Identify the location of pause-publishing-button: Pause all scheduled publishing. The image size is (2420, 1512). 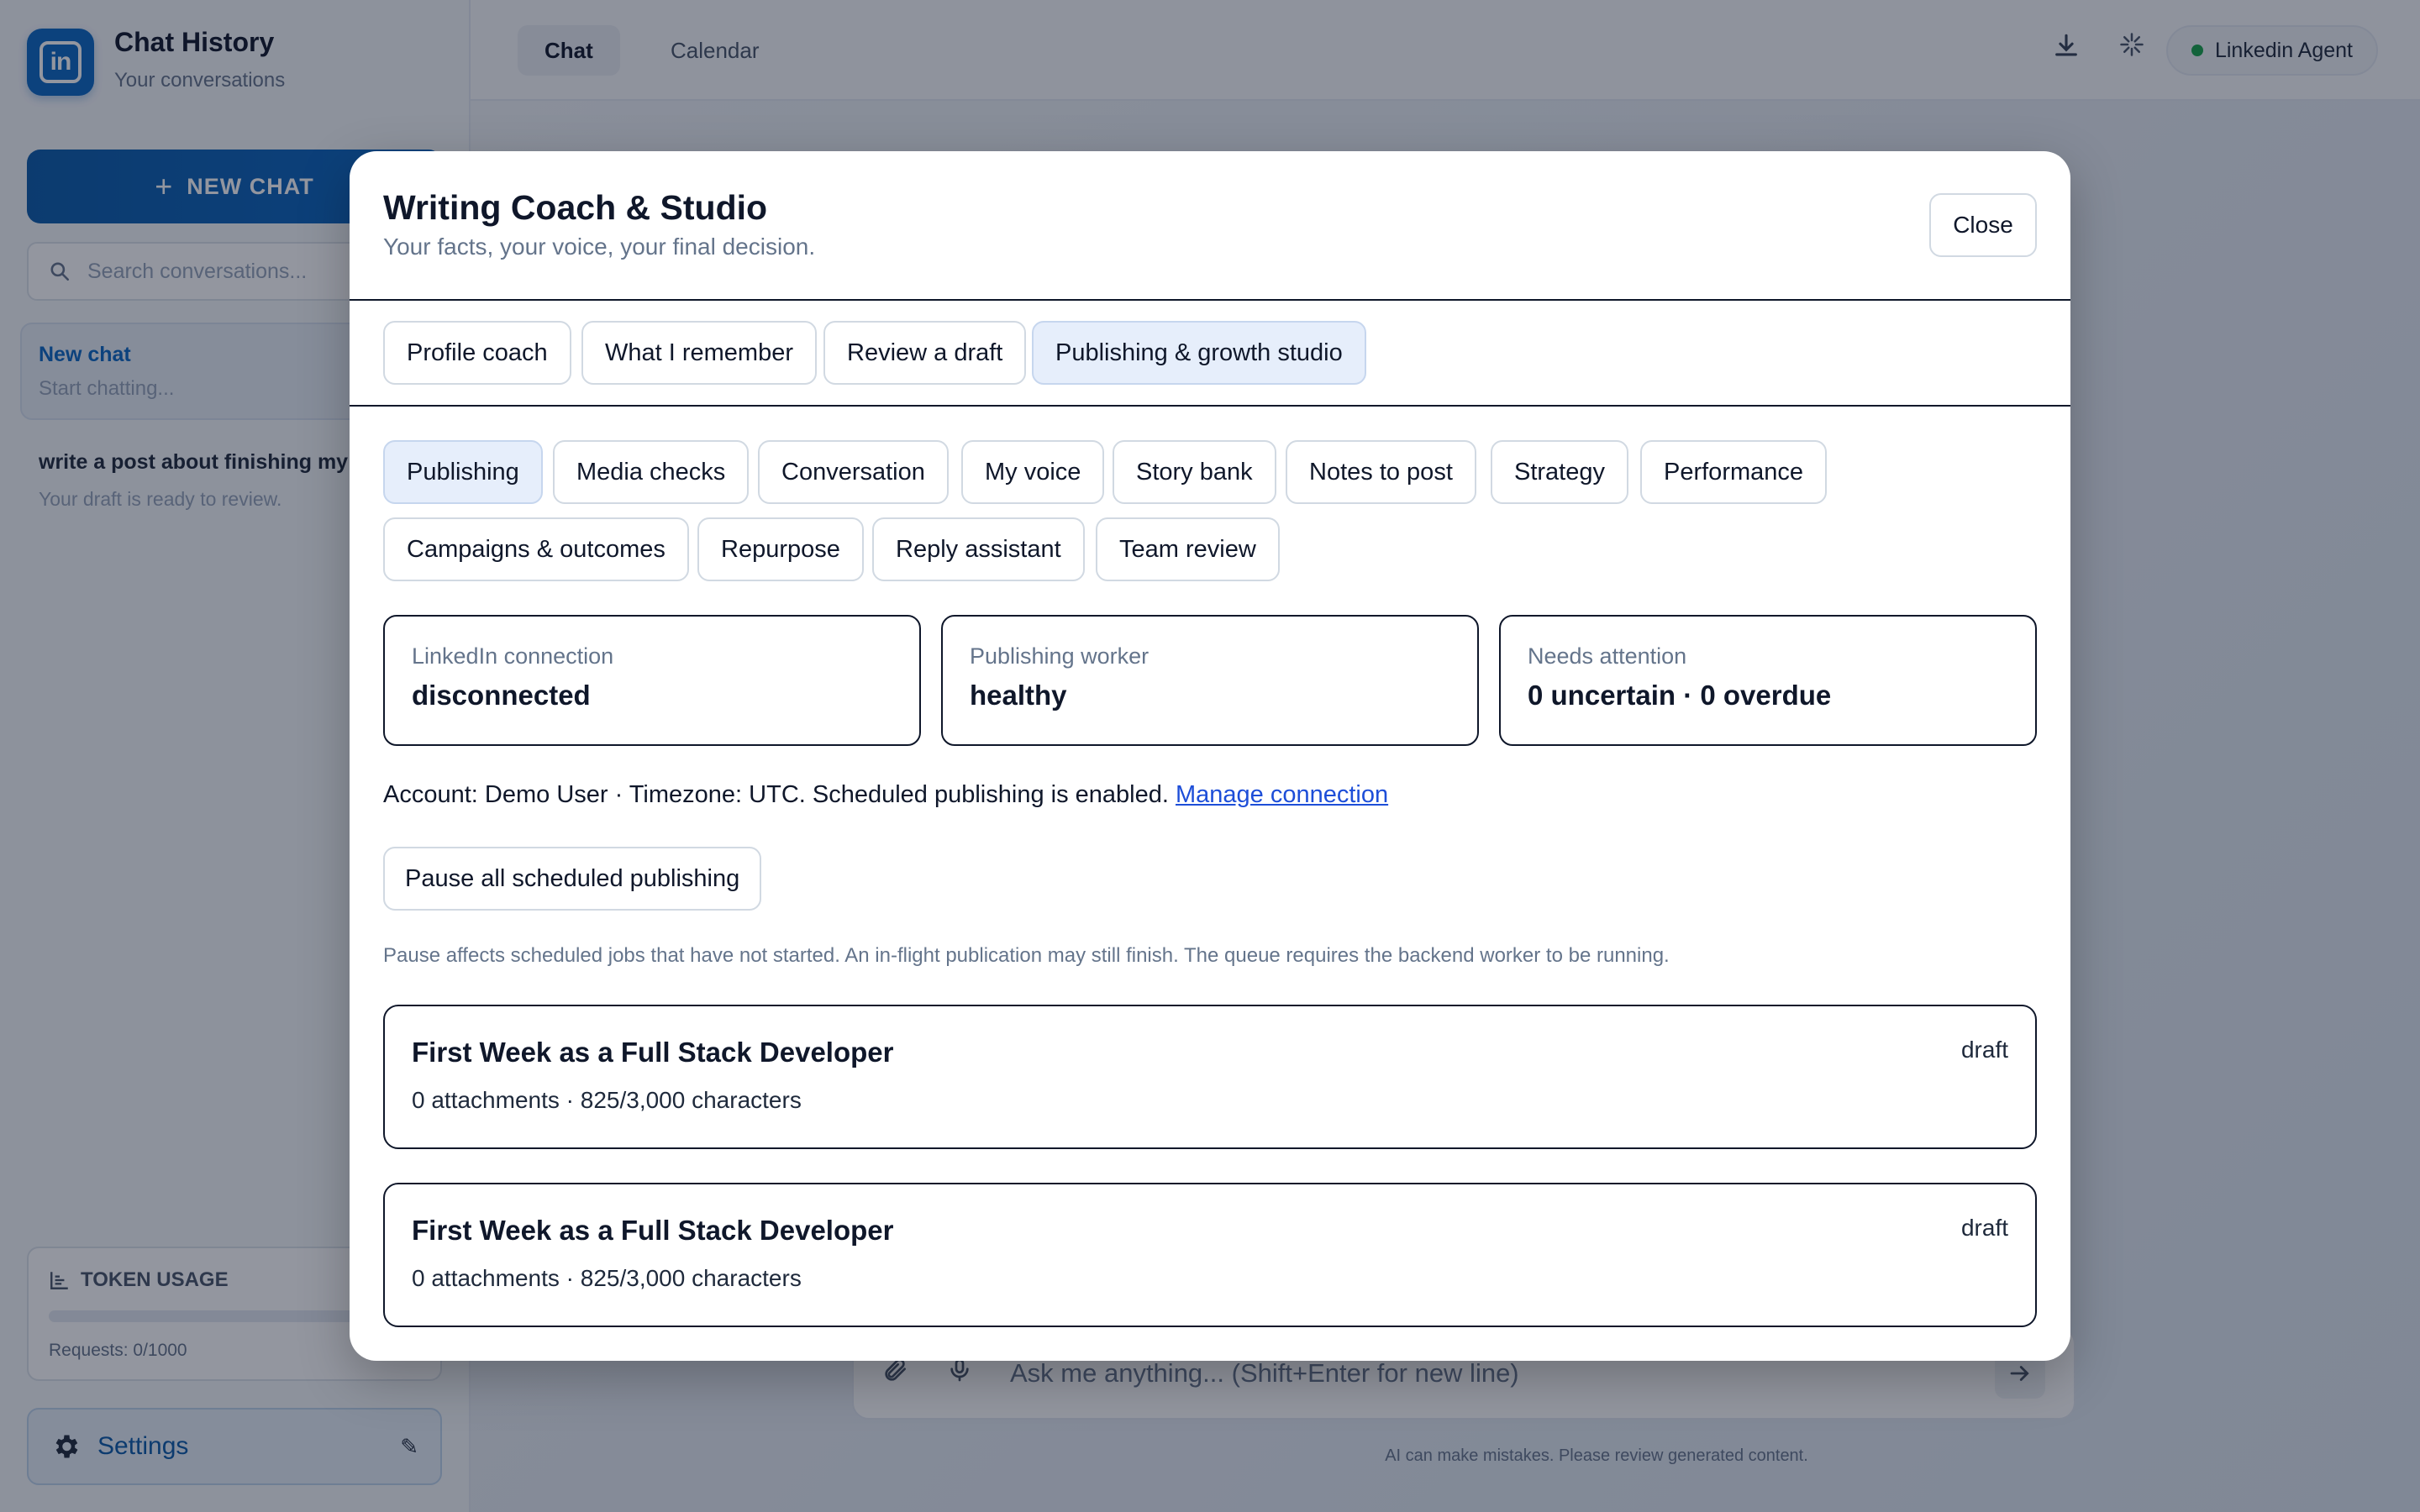
(572, 879).